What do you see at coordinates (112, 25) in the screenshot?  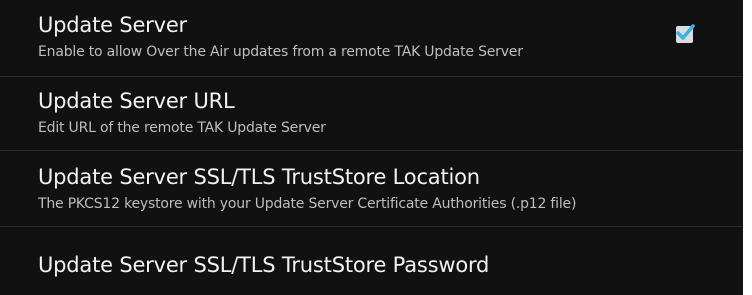 I see `pref-update-server-title: Update Server` at bounding box center [112, 25].